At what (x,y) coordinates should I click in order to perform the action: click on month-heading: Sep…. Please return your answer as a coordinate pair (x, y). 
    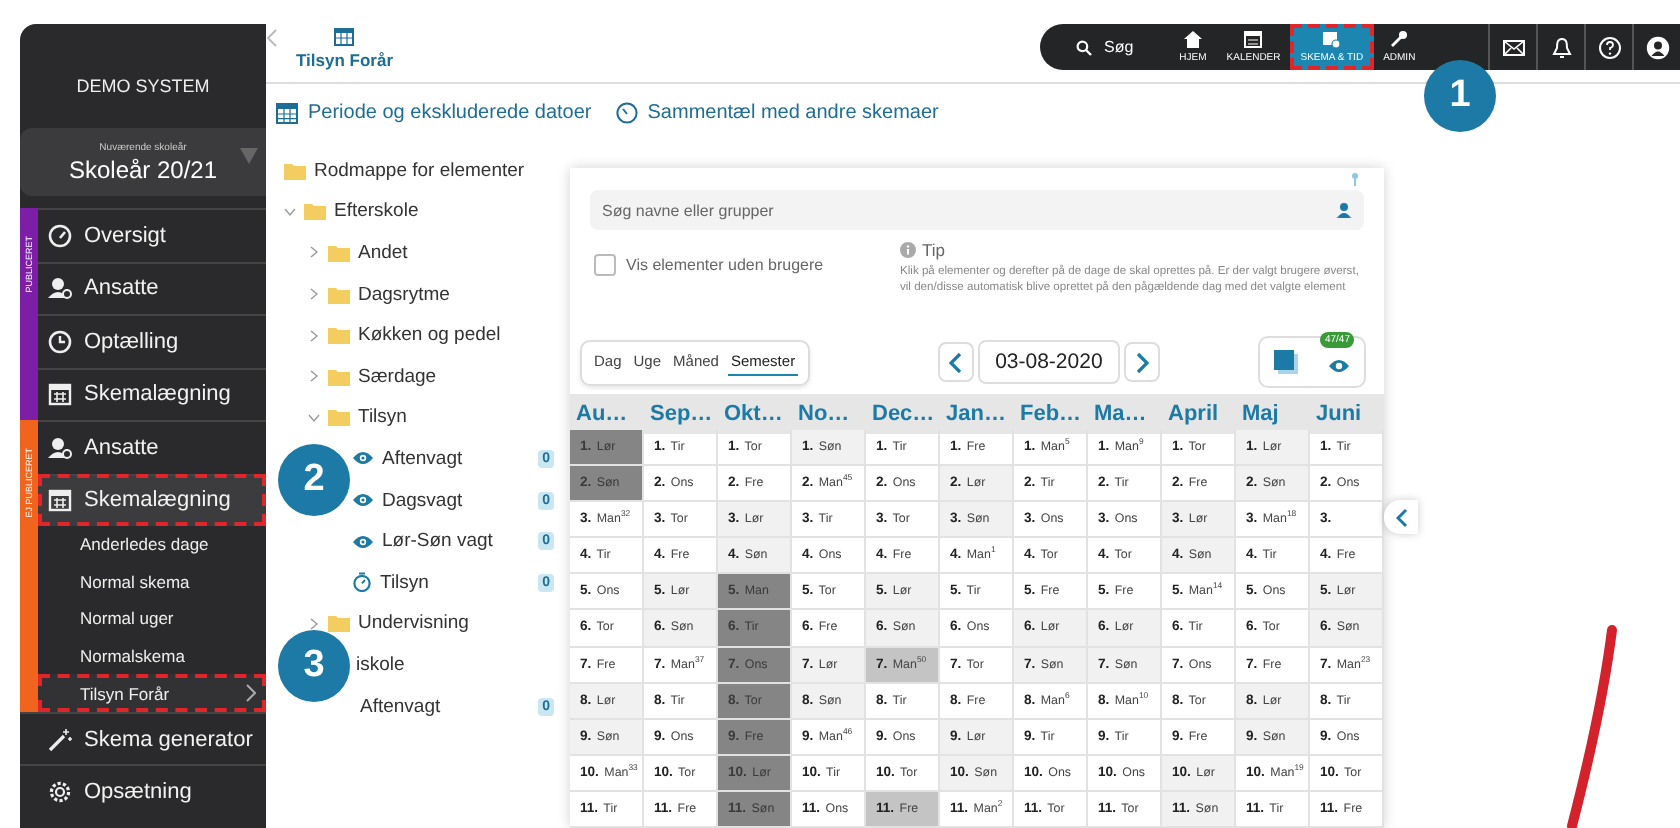
    Looking at the image, I should click on (681, 413).